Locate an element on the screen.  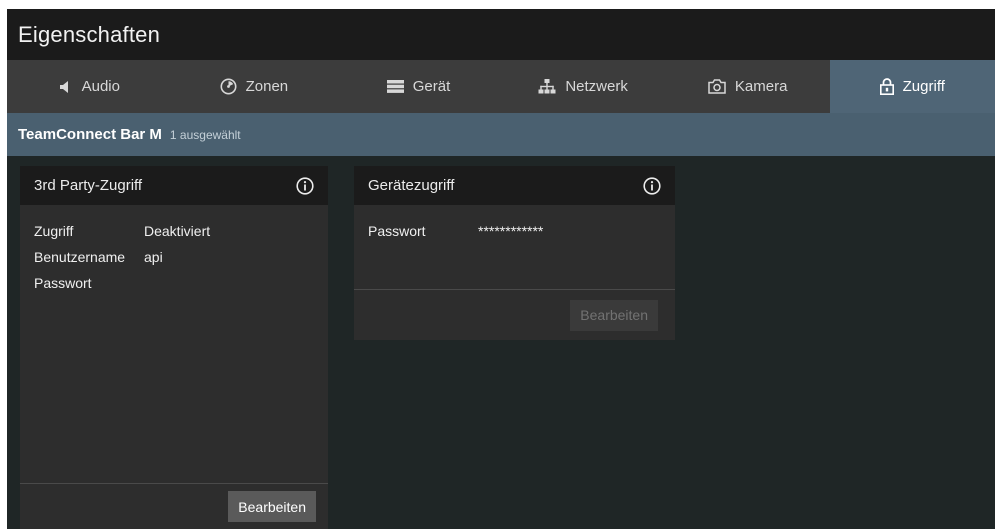
tab-netzwerk-label: Netzwerk is located at coordinates (596, 86).